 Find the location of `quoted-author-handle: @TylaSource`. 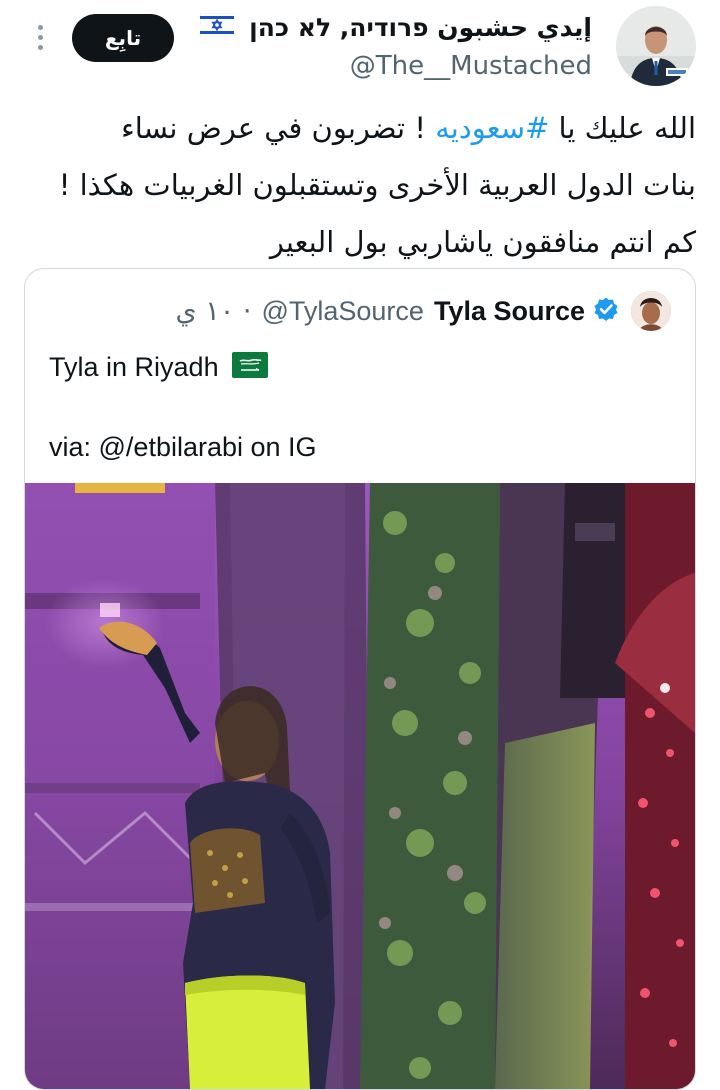

quoted-author-handle: @TylaSource is located at coordinates (342, 311).